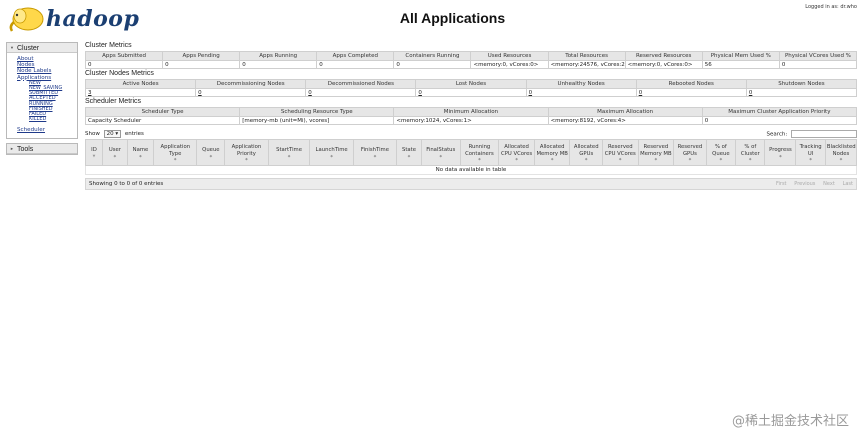 Image resolution: width=865 pixels, height=441 pixels. I want to click on col-header-application-priority: Application Priority ◆, so click(246, 152).